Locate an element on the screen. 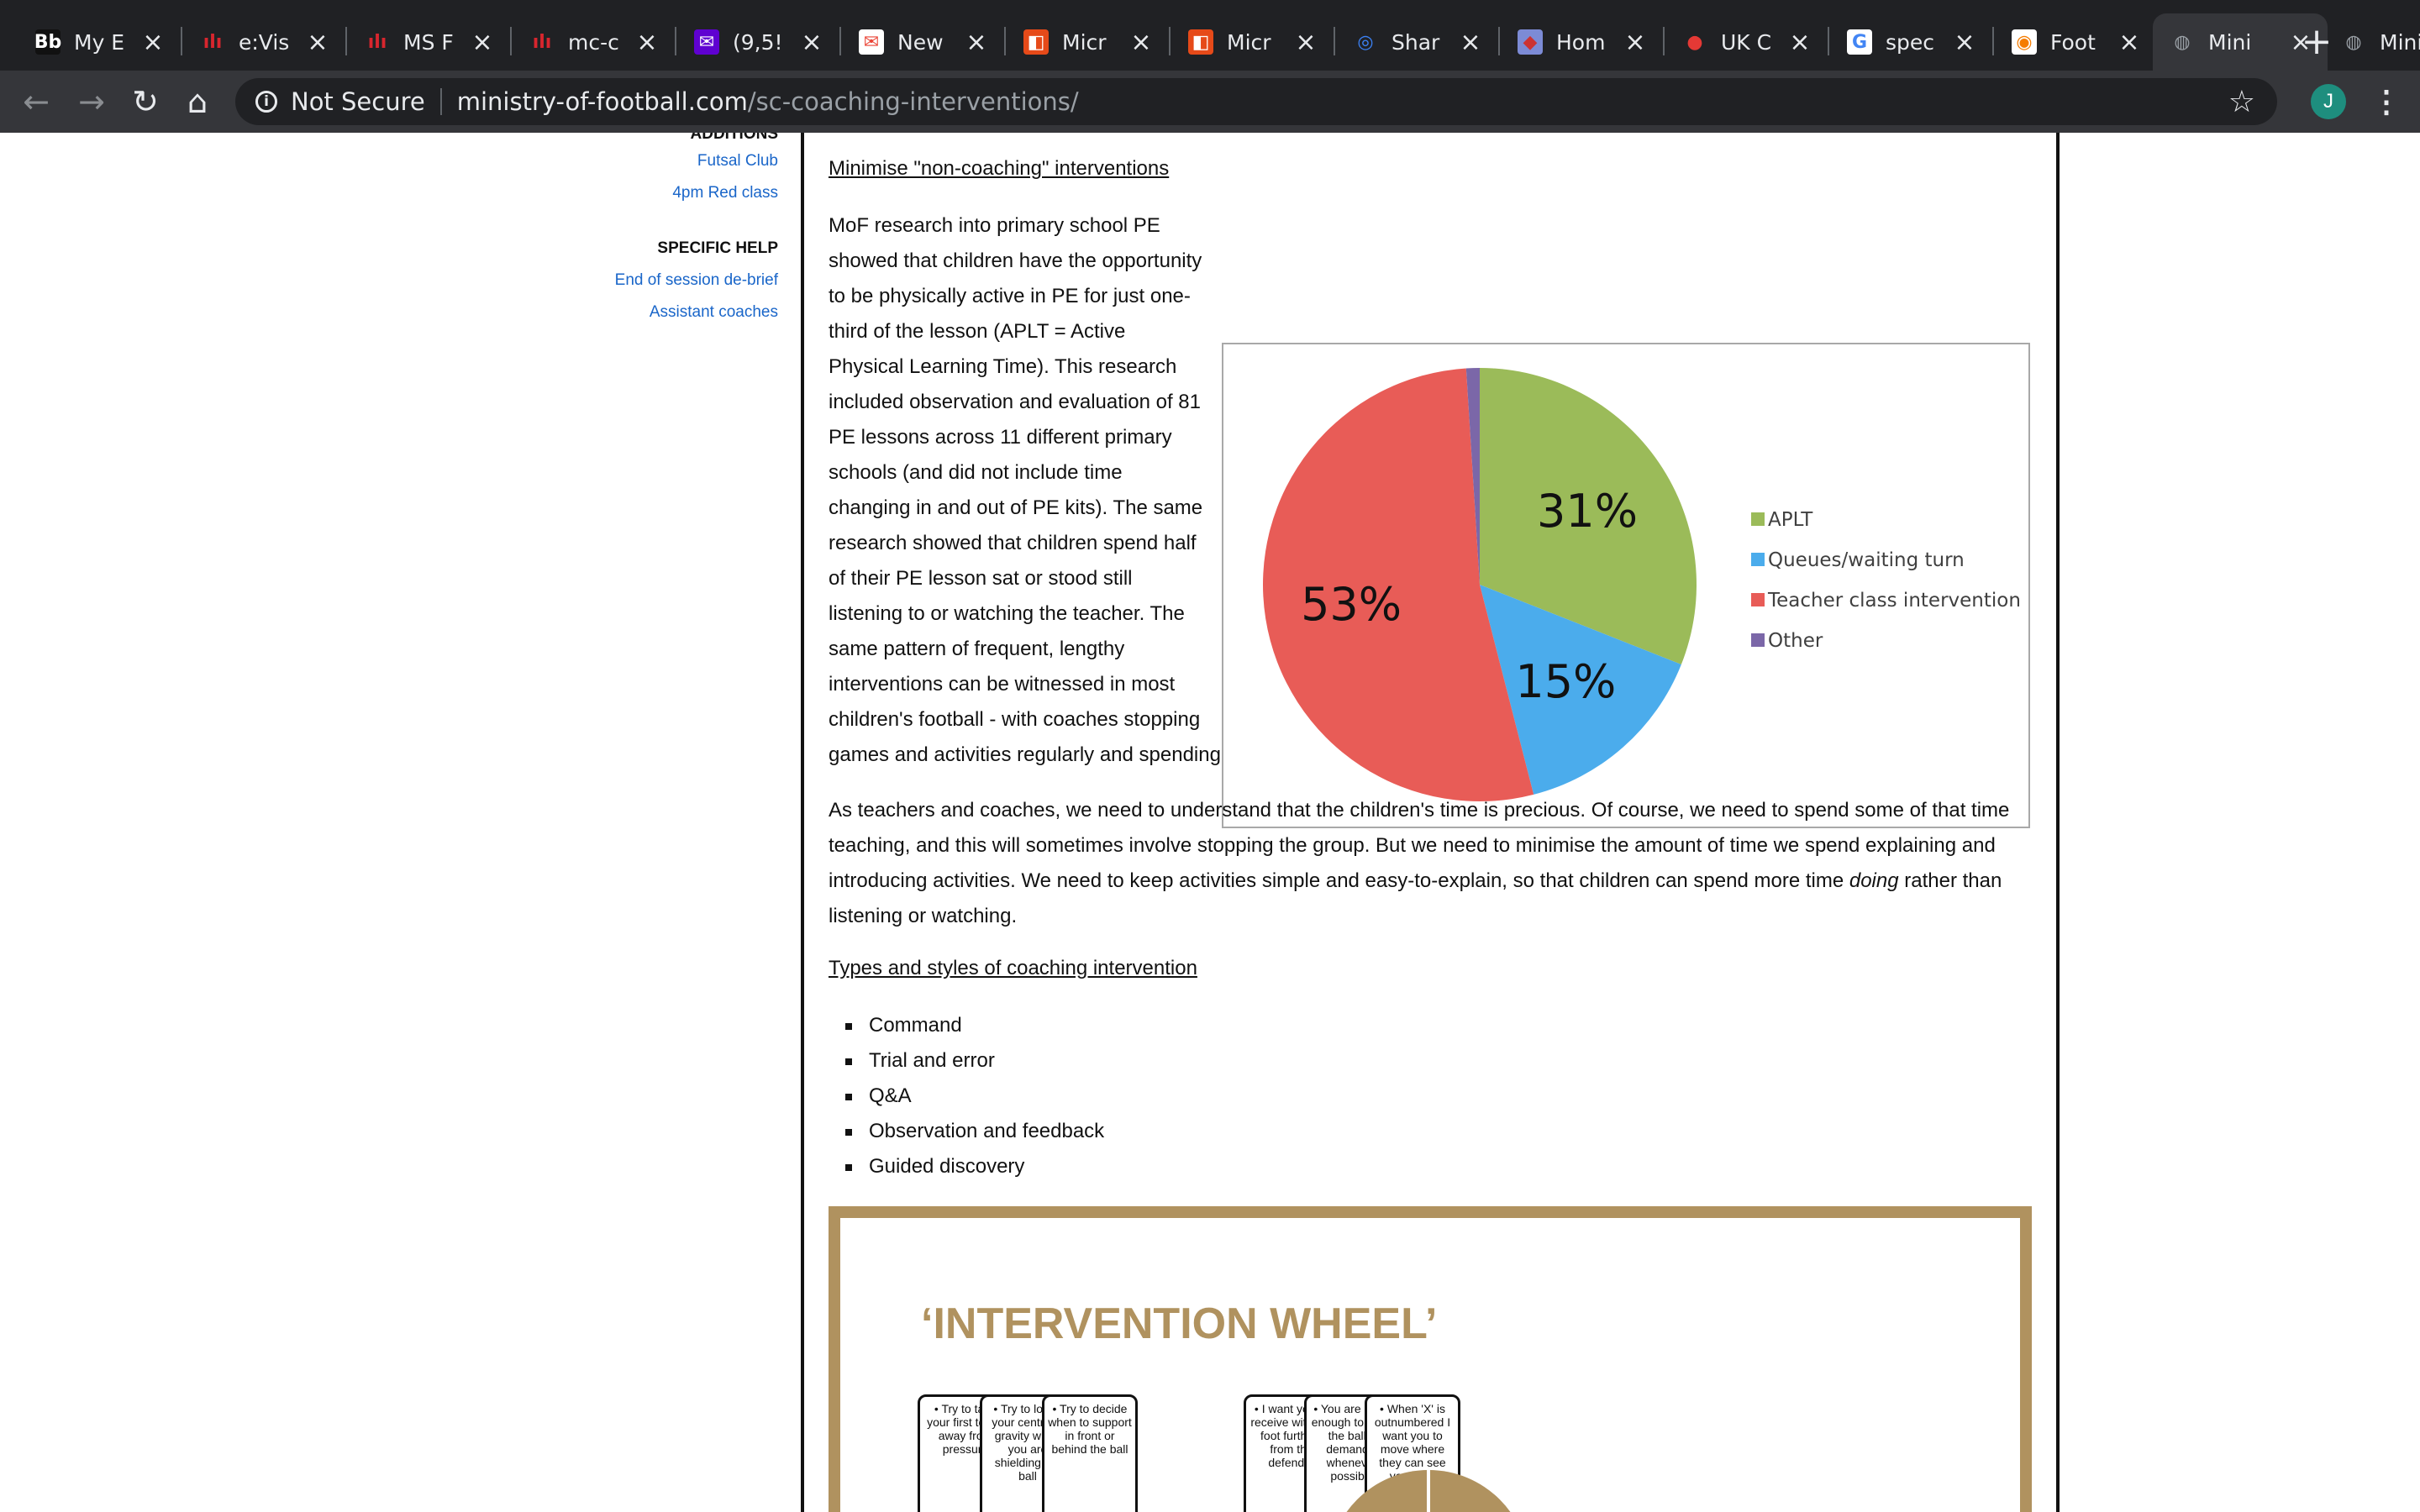 The width and height of the screenshot is (2420, 1512). menu-kebab-icon: ⋮ is located at coordinates (2387, 102).